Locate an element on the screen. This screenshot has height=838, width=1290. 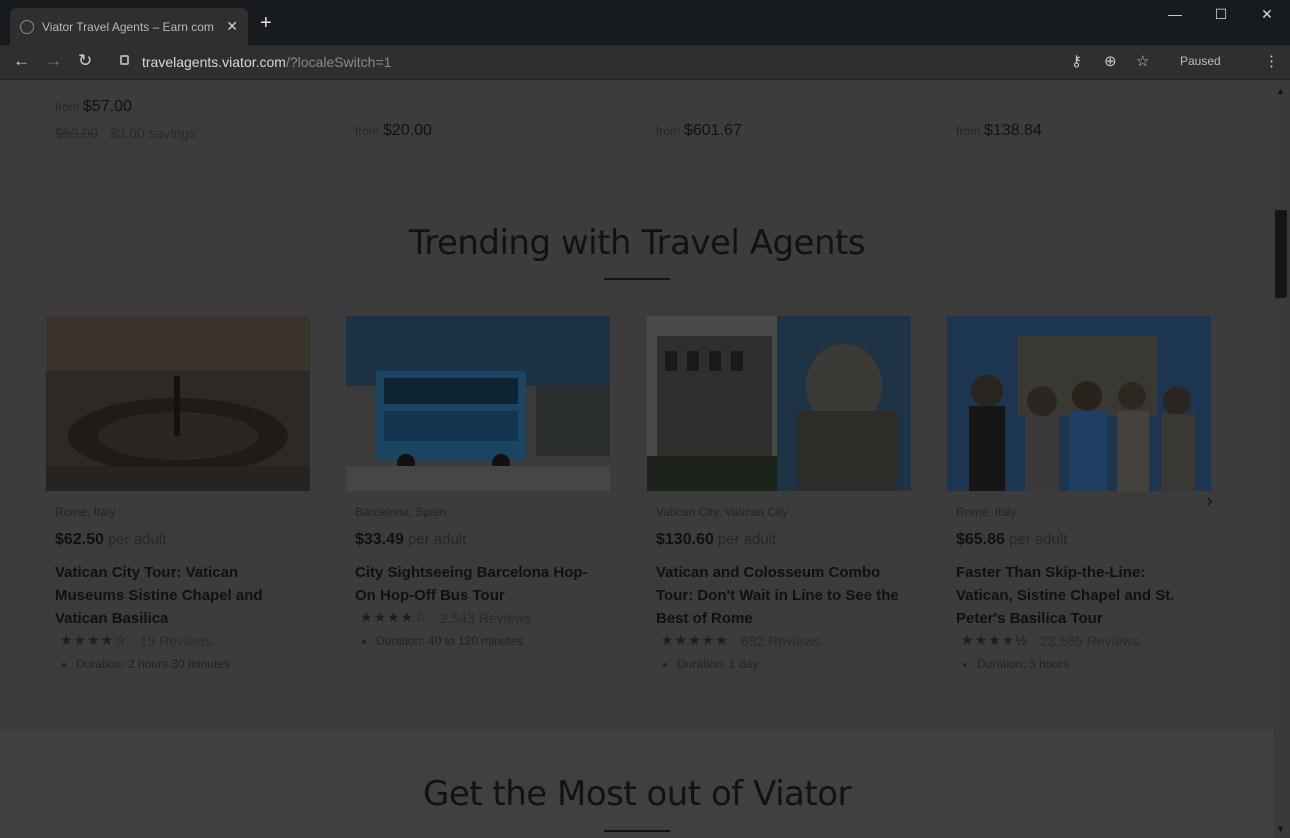
star-rating-icon: ★★★★★ is located at coordinates (695, 640).